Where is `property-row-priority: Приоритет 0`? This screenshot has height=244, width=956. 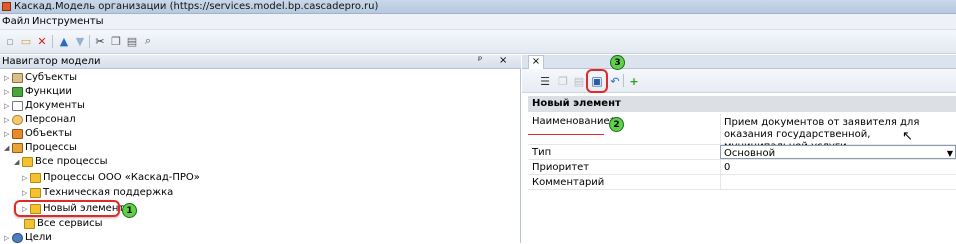
property-row-priority: Приоритет 0 is located at coordinates (742, 167).